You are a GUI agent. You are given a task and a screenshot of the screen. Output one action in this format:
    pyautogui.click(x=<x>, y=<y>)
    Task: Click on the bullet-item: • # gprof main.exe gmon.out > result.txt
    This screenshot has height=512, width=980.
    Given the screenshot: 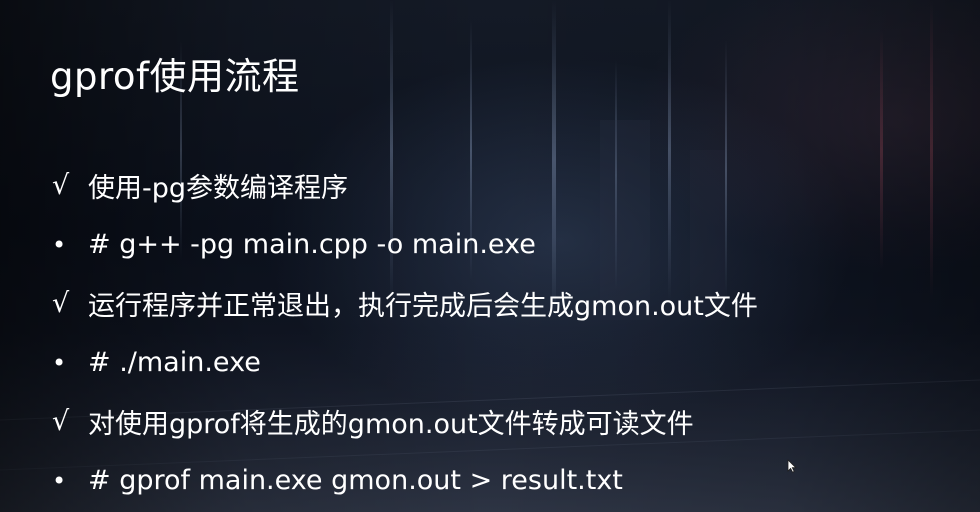 What is the action you would take?
    pyautogui.click(x=405, y=480)
    